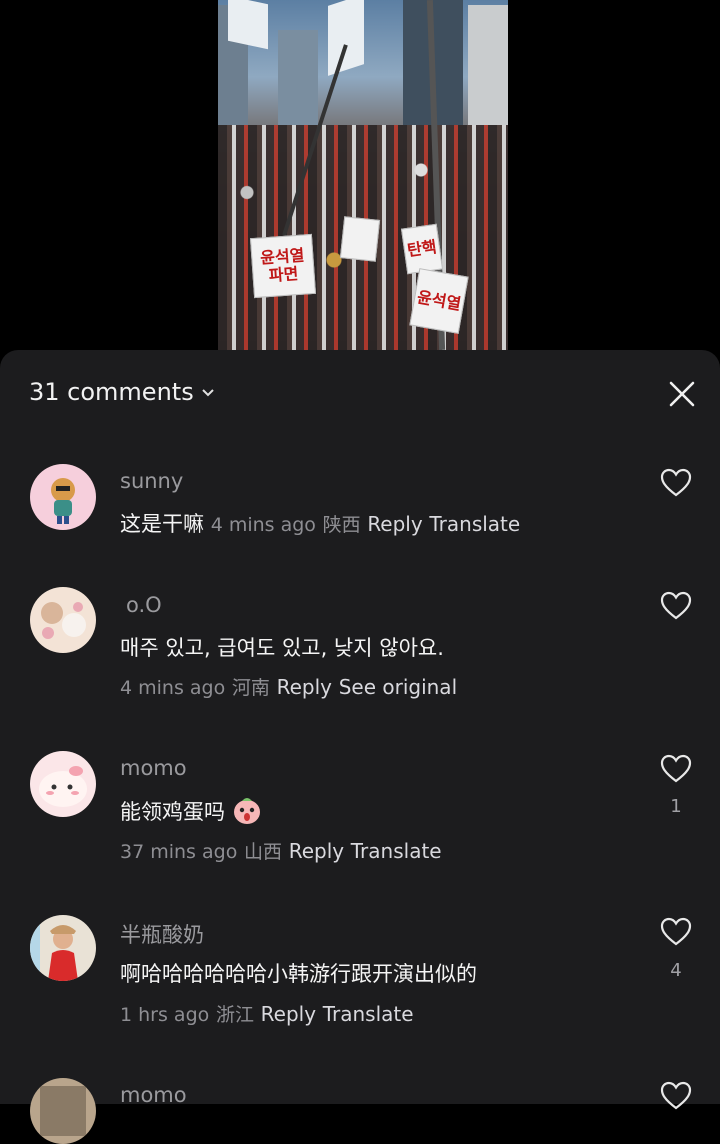 This screenshot has width=720, height=1144. What do you see at coordinates (283, 266) in the screenshot?
I see `protest-sign: 윤석열 파면` at bounding box center [283, 266].